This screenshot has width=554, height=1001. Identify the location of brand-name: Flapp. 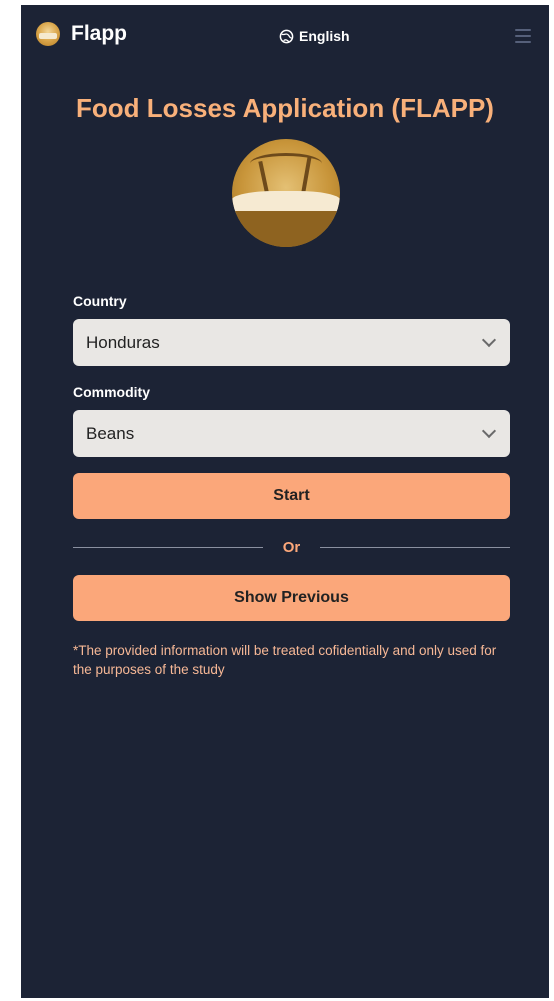
(99, 33).